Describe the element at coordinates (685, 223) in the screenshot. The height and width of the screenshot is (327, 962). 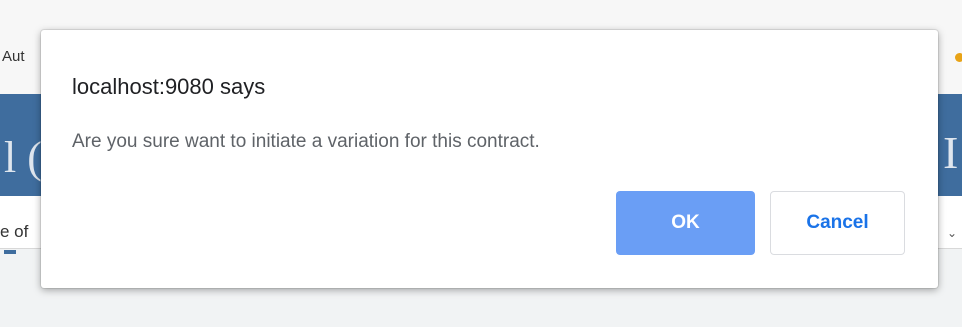
I see `ok-button: OK` at that location.